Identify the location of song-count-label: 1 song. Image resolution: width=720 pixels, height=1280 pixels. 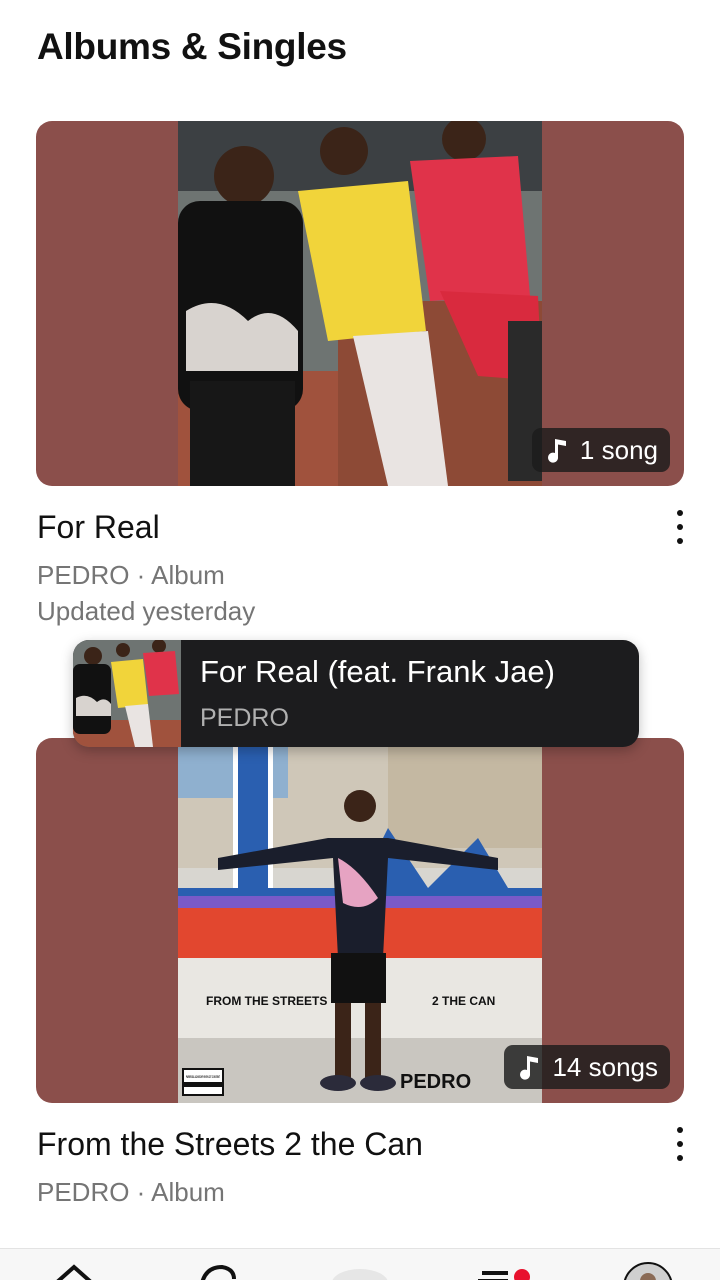
(618, 449).